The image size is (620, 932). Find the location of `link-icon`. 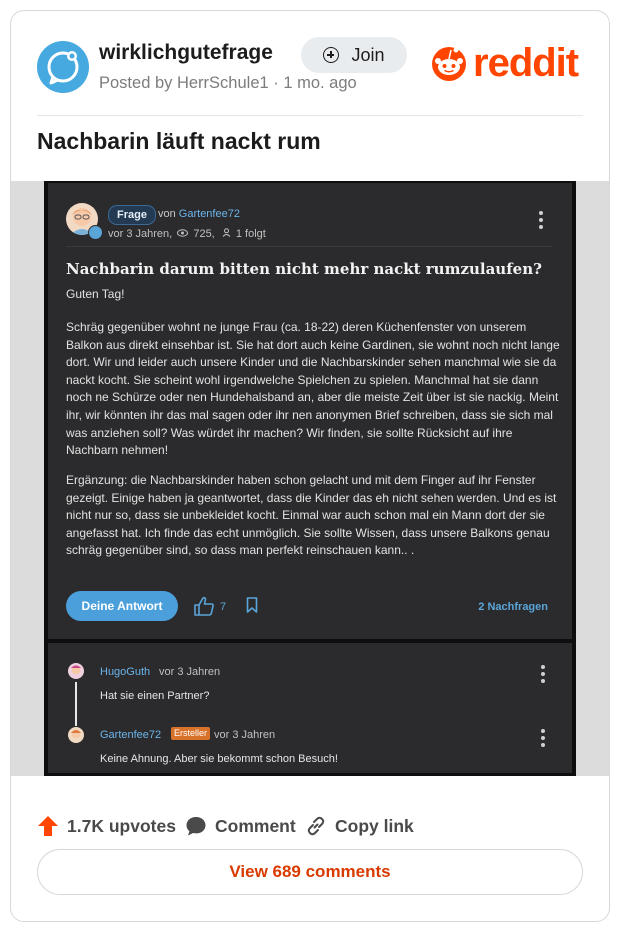

link-icon is located at coordinates (316, 826).